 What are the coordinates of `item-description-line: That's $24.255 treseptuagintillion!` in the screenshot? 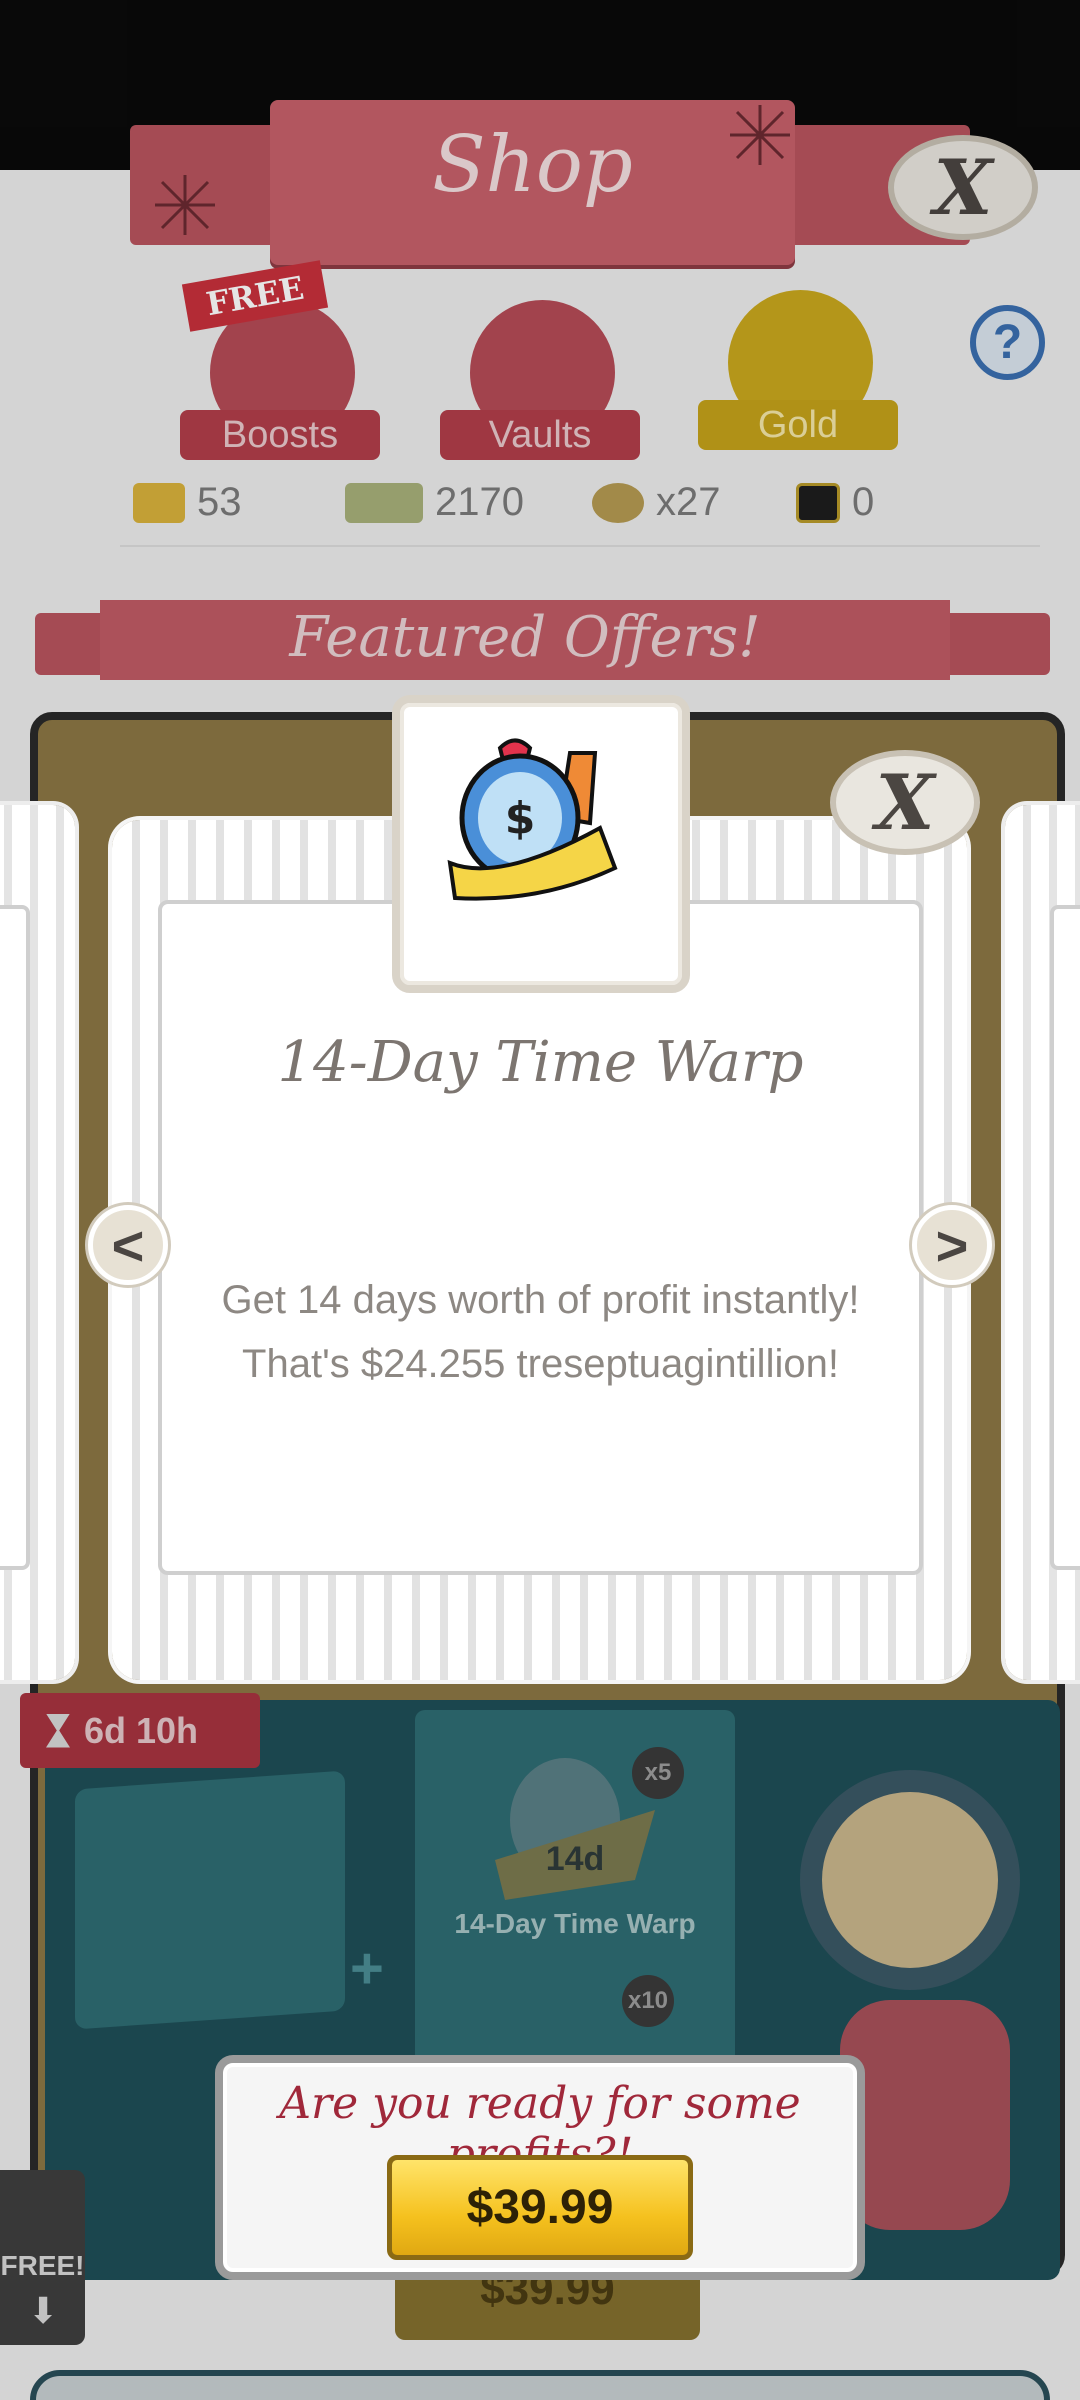 It's located at (540, 1364).